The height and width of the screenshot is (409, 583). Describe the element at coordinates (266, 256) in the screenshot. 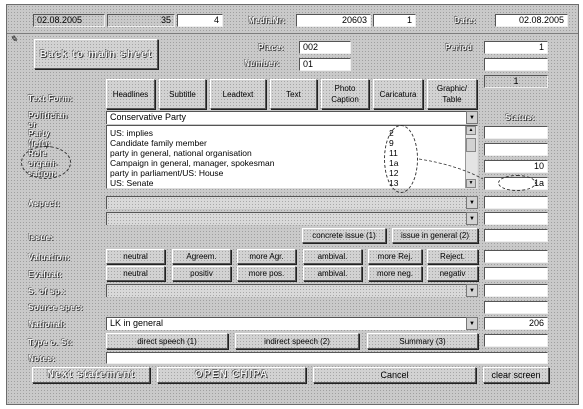

I see `valuation-more-agreement-button: more Agr.` at that location.